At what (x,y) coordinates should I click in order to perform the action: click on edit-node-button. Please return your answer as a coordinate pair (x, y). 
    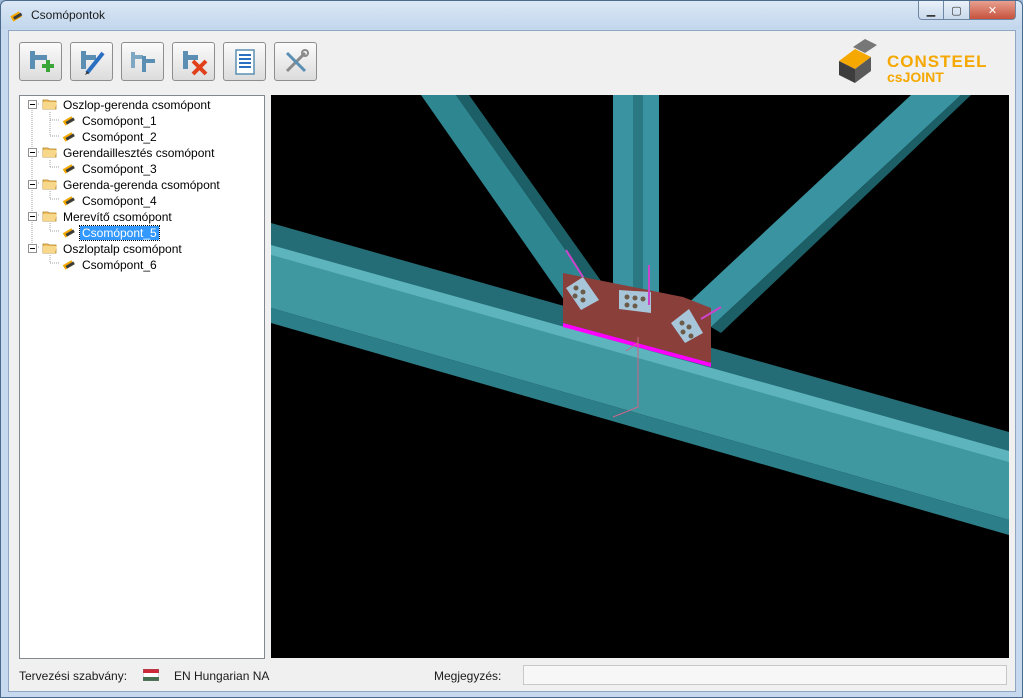
    Looking at the image, I should click on (91, 61).